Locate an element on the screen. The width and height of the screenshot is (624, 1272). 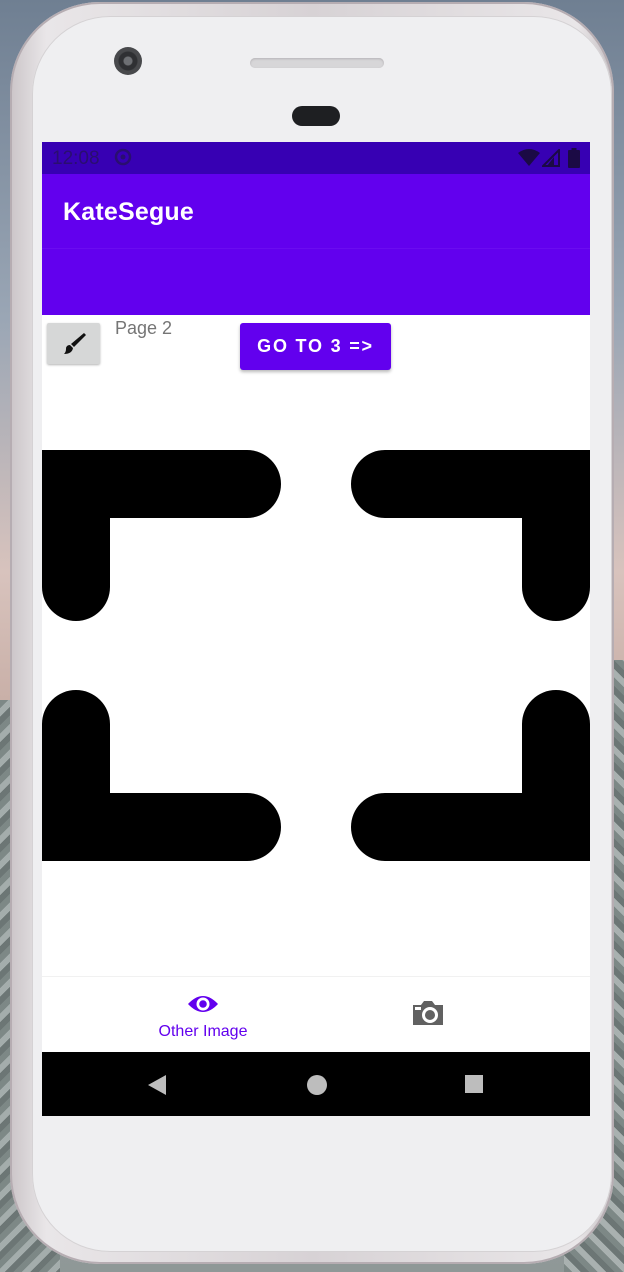
page-label: Page 2 is located at coordinates (144, 328).